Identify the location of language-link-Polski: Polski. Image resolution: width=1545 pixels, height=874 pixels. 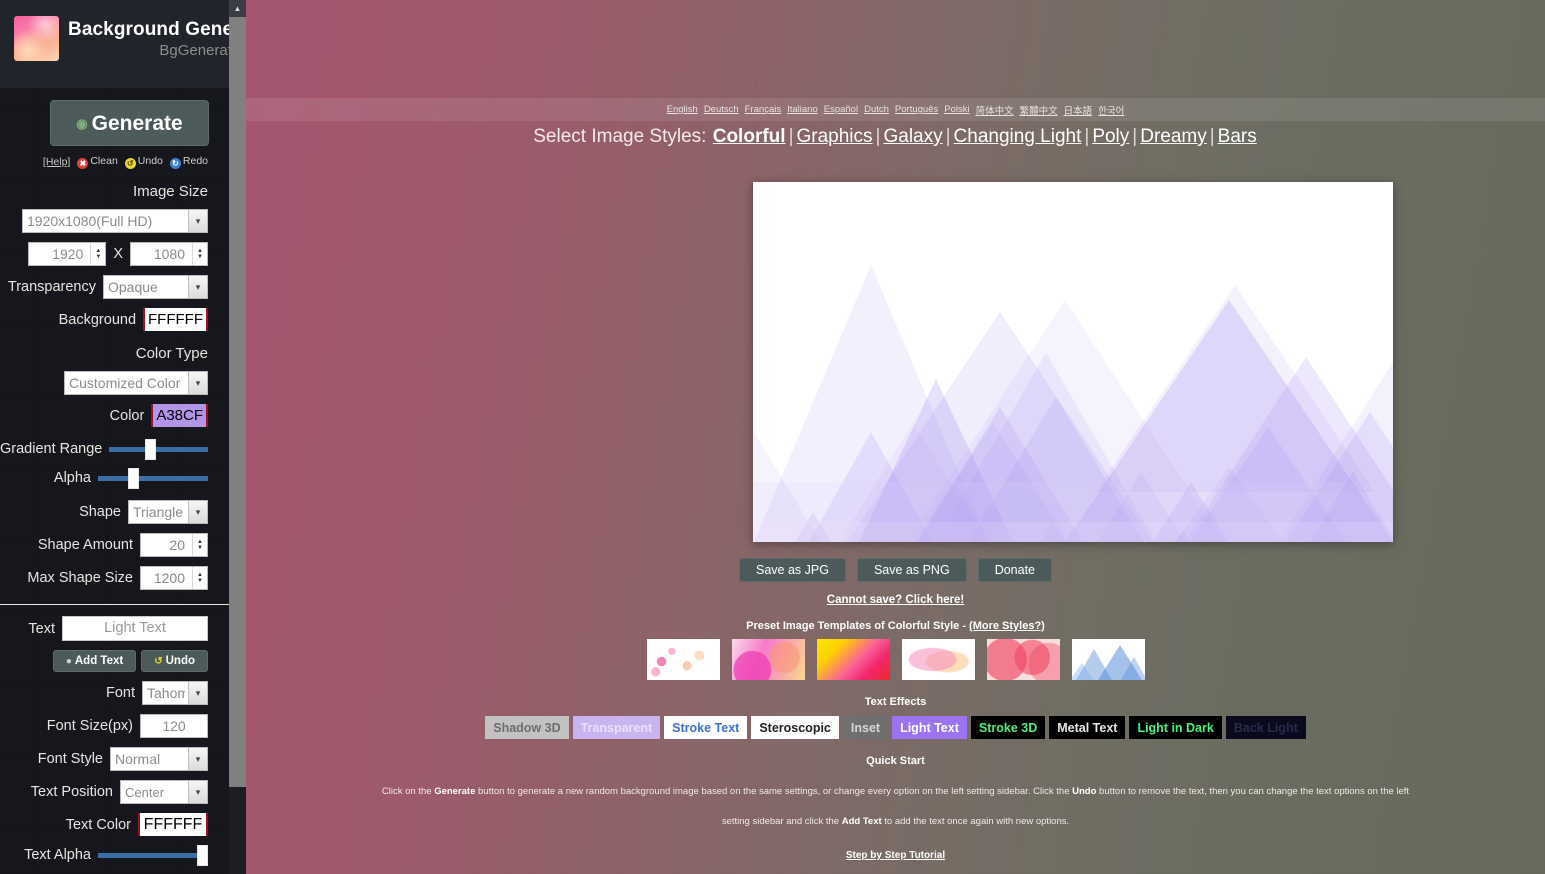
(956, 109).